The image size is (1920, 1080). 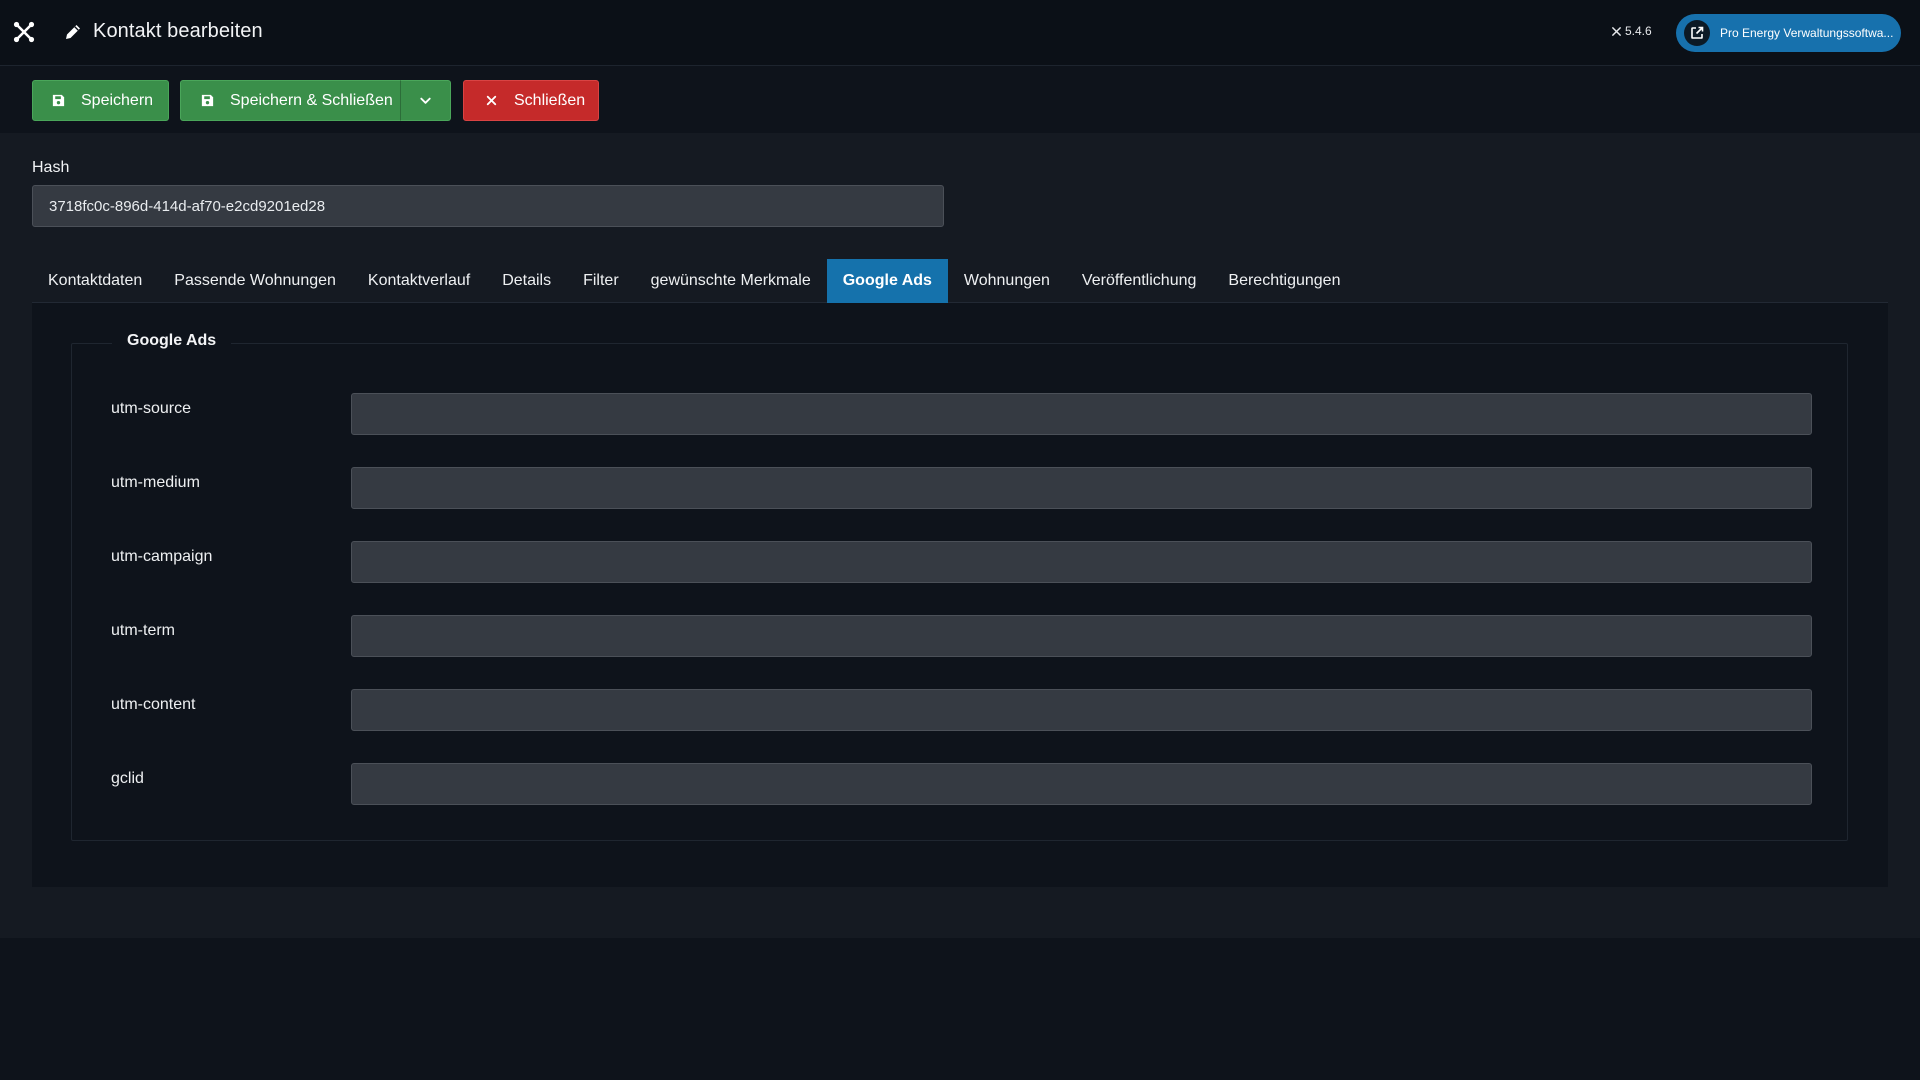 I want to click on utm-source-label: utm-source, so click(x=151, y=408).